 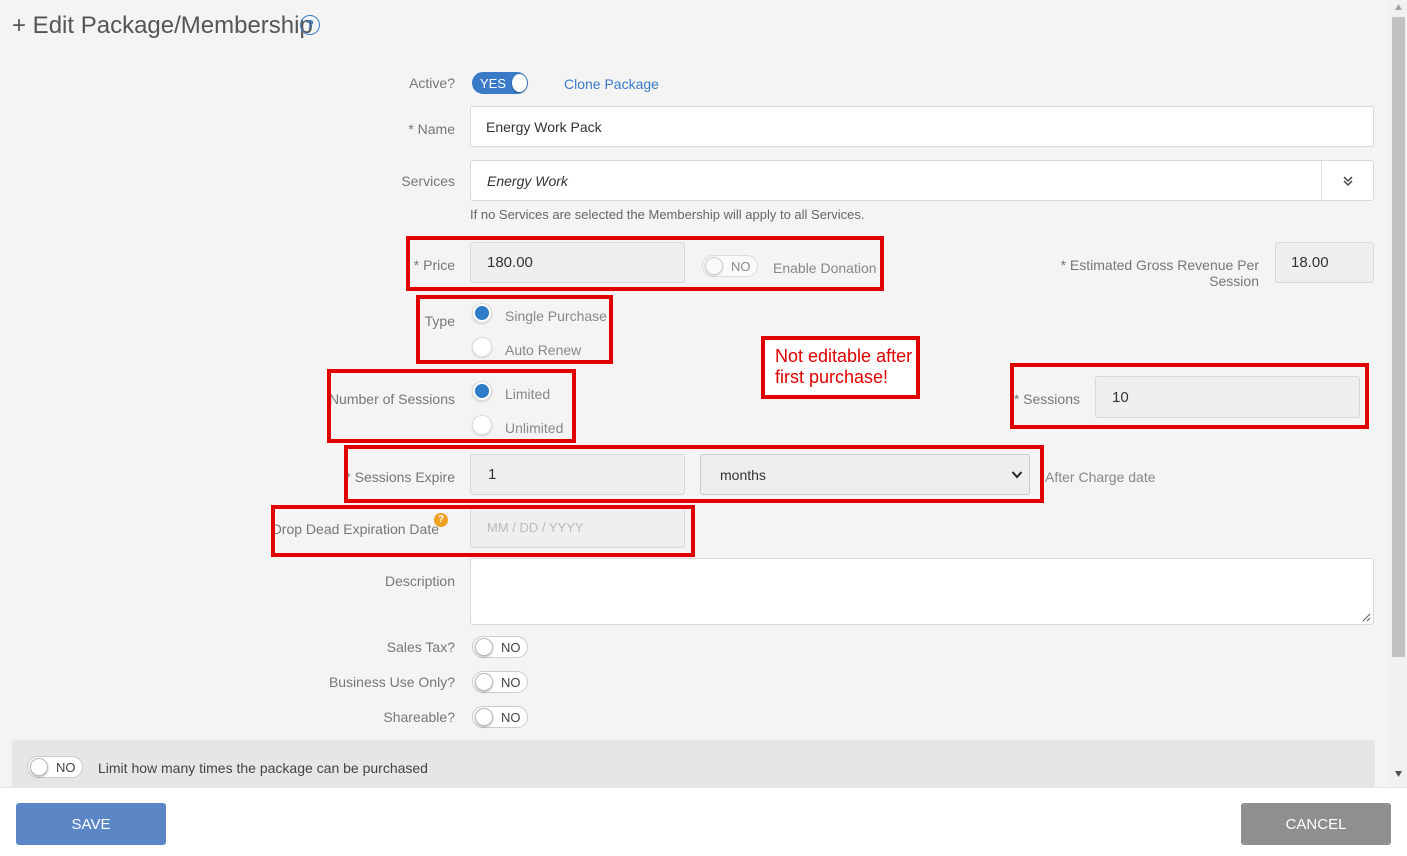 What do you see at coordinates (511, 717) in the screenshot?
I see `shareable-toggle-text: NO` at bounding box center [511, 717].